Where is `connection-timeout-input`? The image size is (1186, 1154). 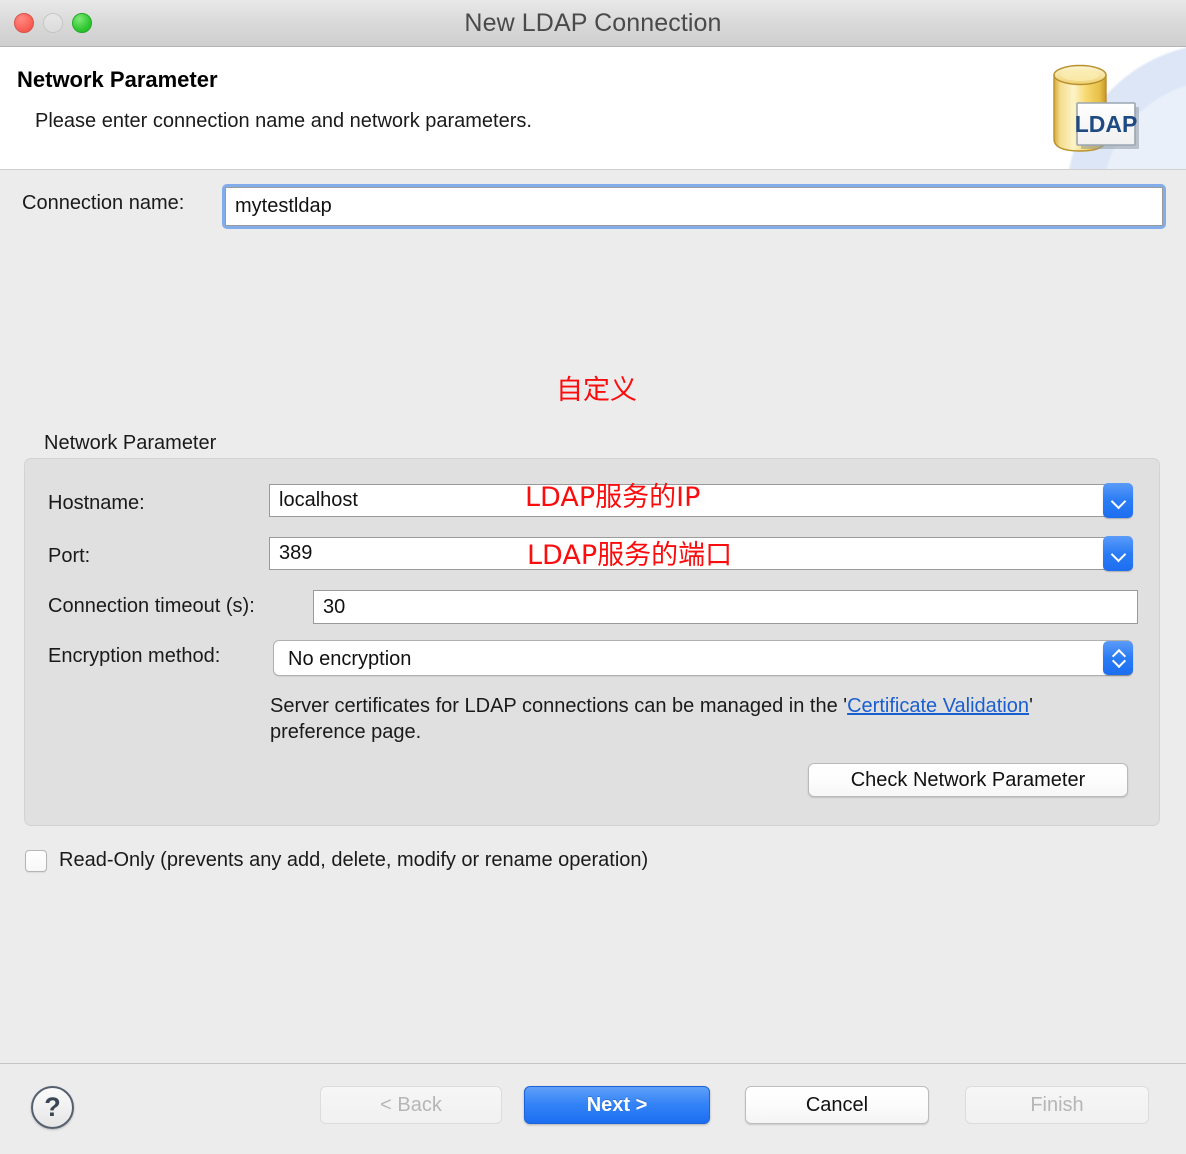
connection-timeout-input is located at coordinates (725, 607).